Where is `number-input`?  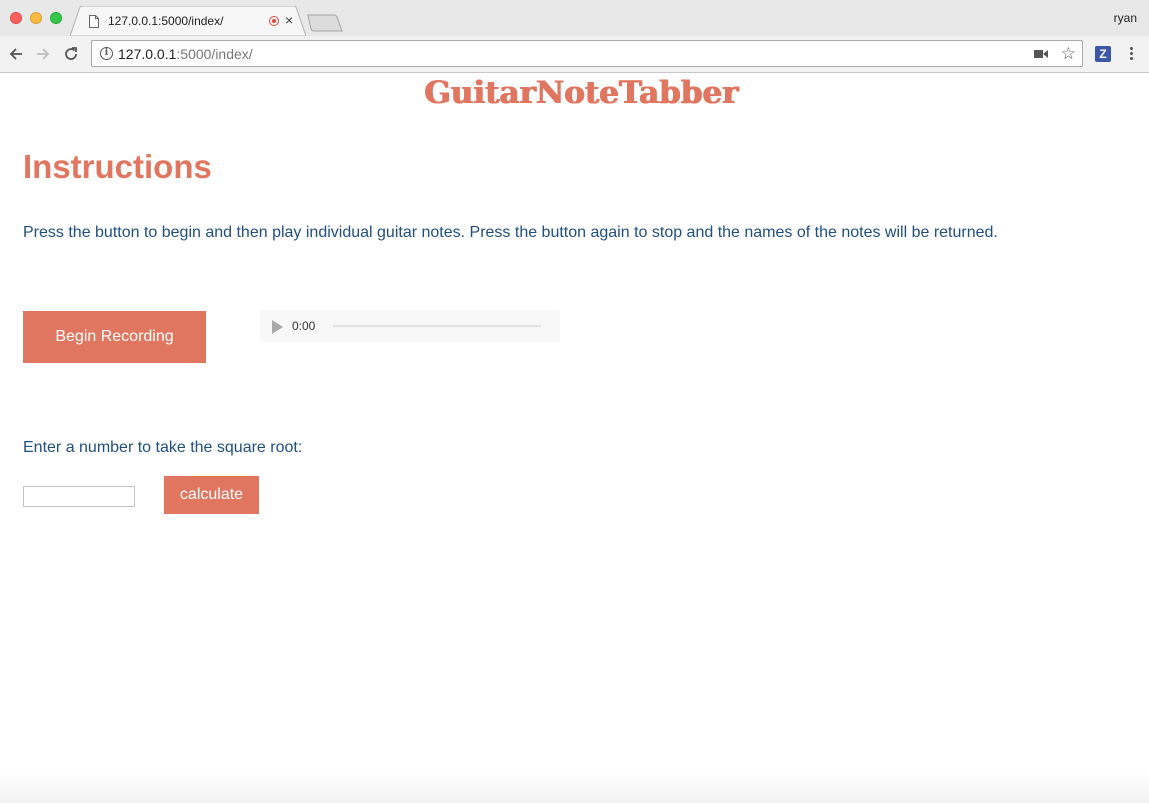
number-input is located at coordinates (79, 496).